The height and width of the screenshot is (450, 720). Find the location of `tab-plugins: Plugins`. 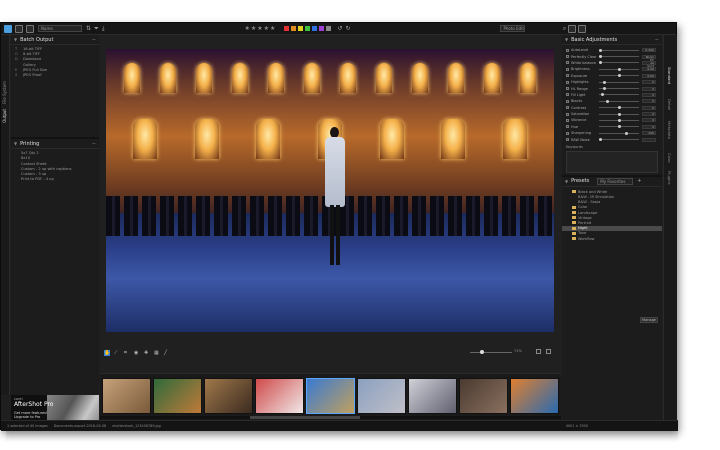

tab-plugins: Plugins is located at coordinates (669, 178).